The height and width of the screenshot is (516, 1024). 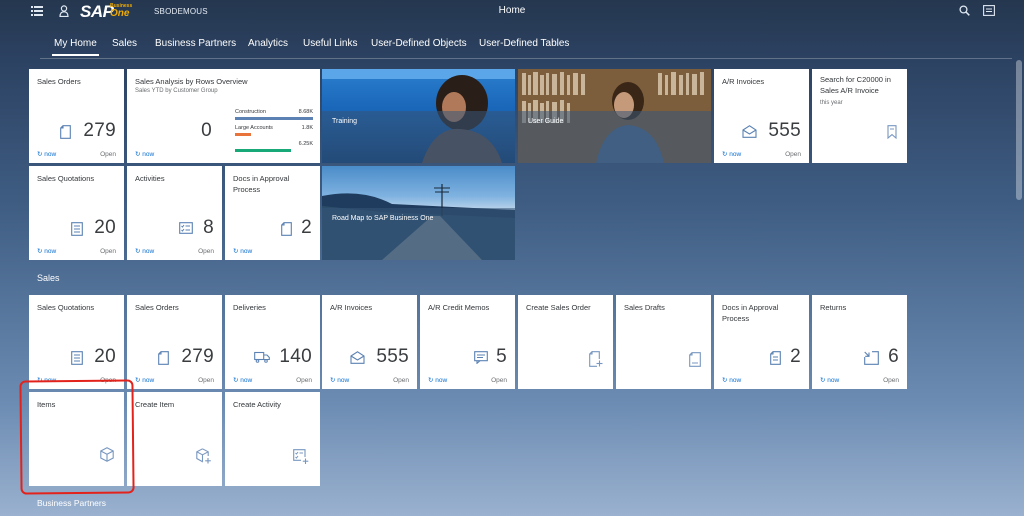 What do you see at coordinates (155, 404) in the screenshot?
I see `tile-title: Create Item` at bounding box center [155, 404].